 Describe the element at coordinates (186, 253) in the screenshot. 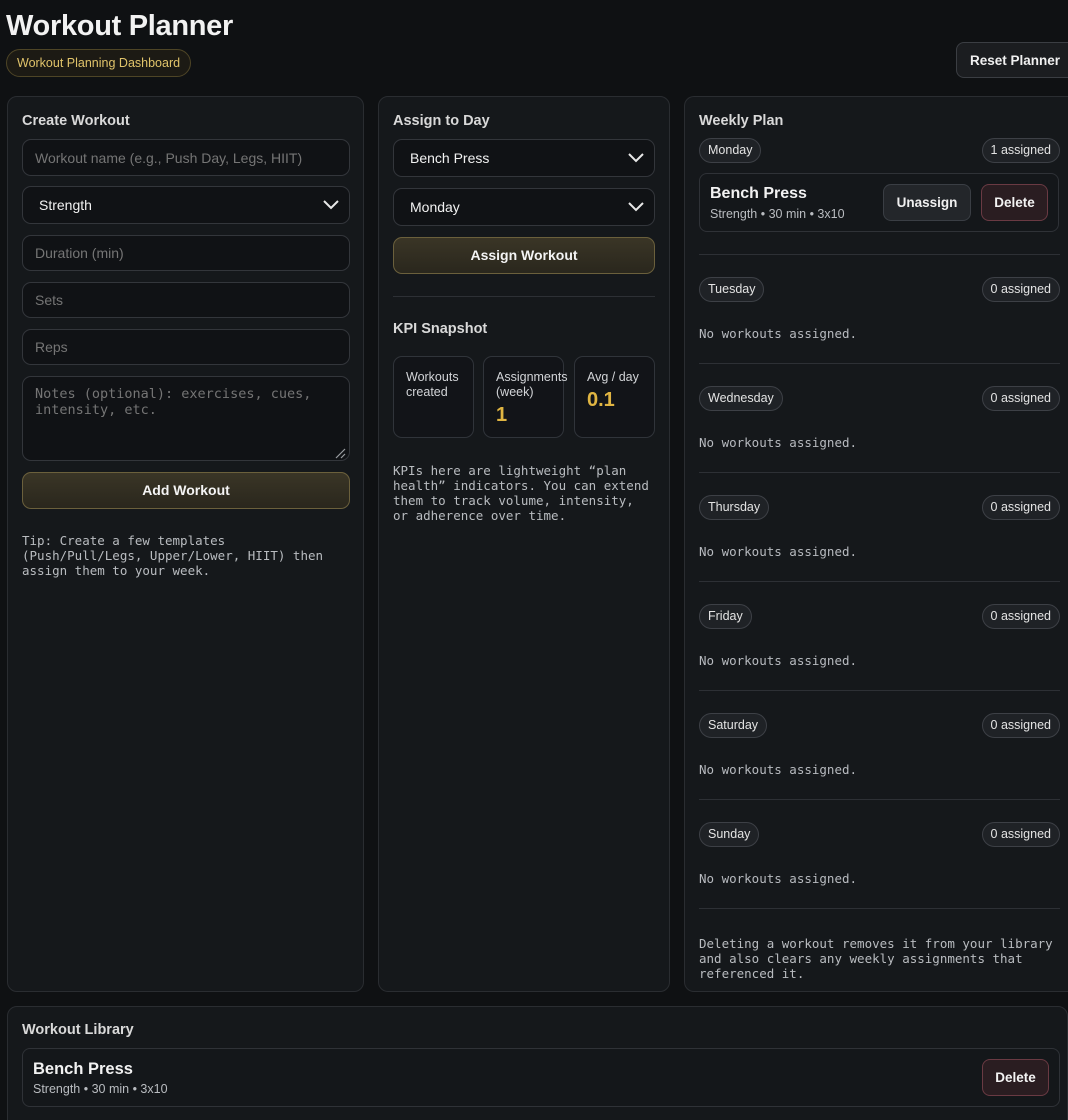

I see `duration-input` at that location.